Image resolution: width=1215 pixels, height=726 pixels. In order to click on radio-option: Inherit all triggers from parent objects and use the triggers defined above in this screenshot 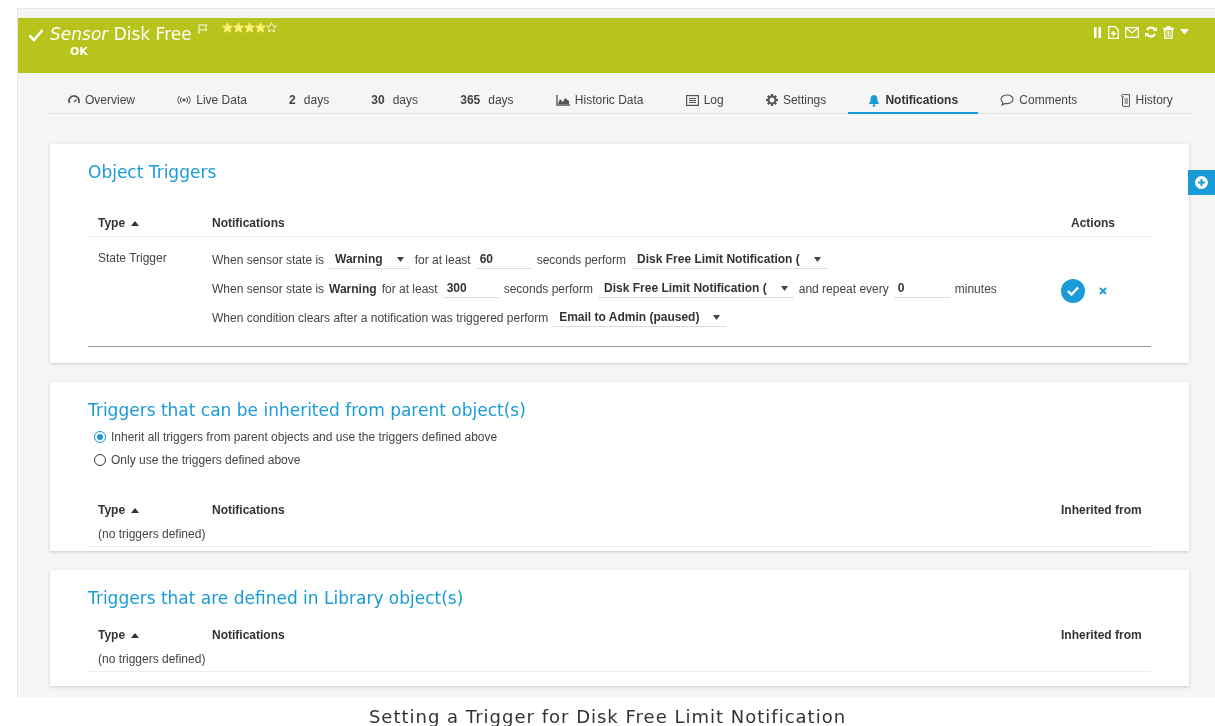, I will do `click(622, 437)`.